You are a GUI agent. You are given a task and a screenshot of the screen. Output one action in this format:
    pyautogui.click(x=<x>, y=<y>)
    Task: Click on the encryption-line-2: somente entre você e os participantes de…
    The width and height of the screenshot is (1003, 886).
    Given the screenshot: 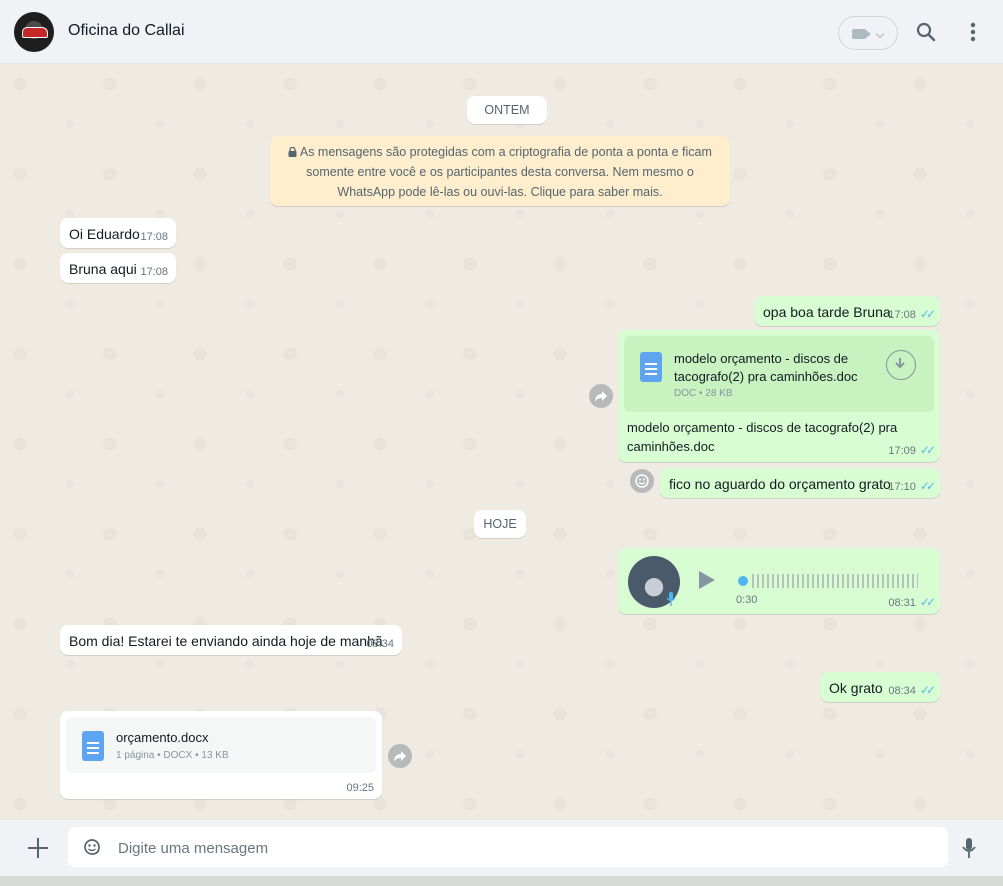 What is the action you would take?
    pyautogui.click(x=500, y=172)
    